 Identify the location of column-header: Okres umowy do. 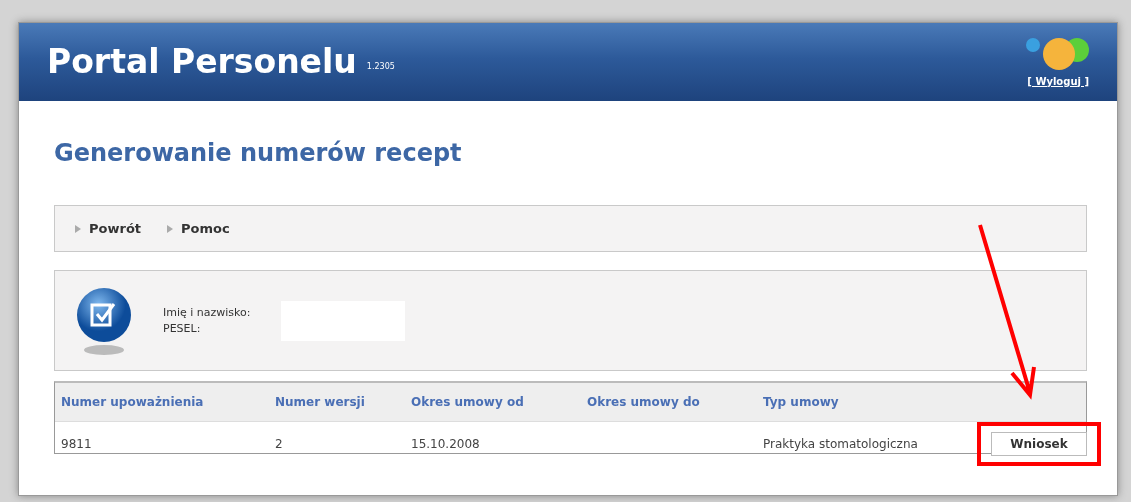
(669, 402).